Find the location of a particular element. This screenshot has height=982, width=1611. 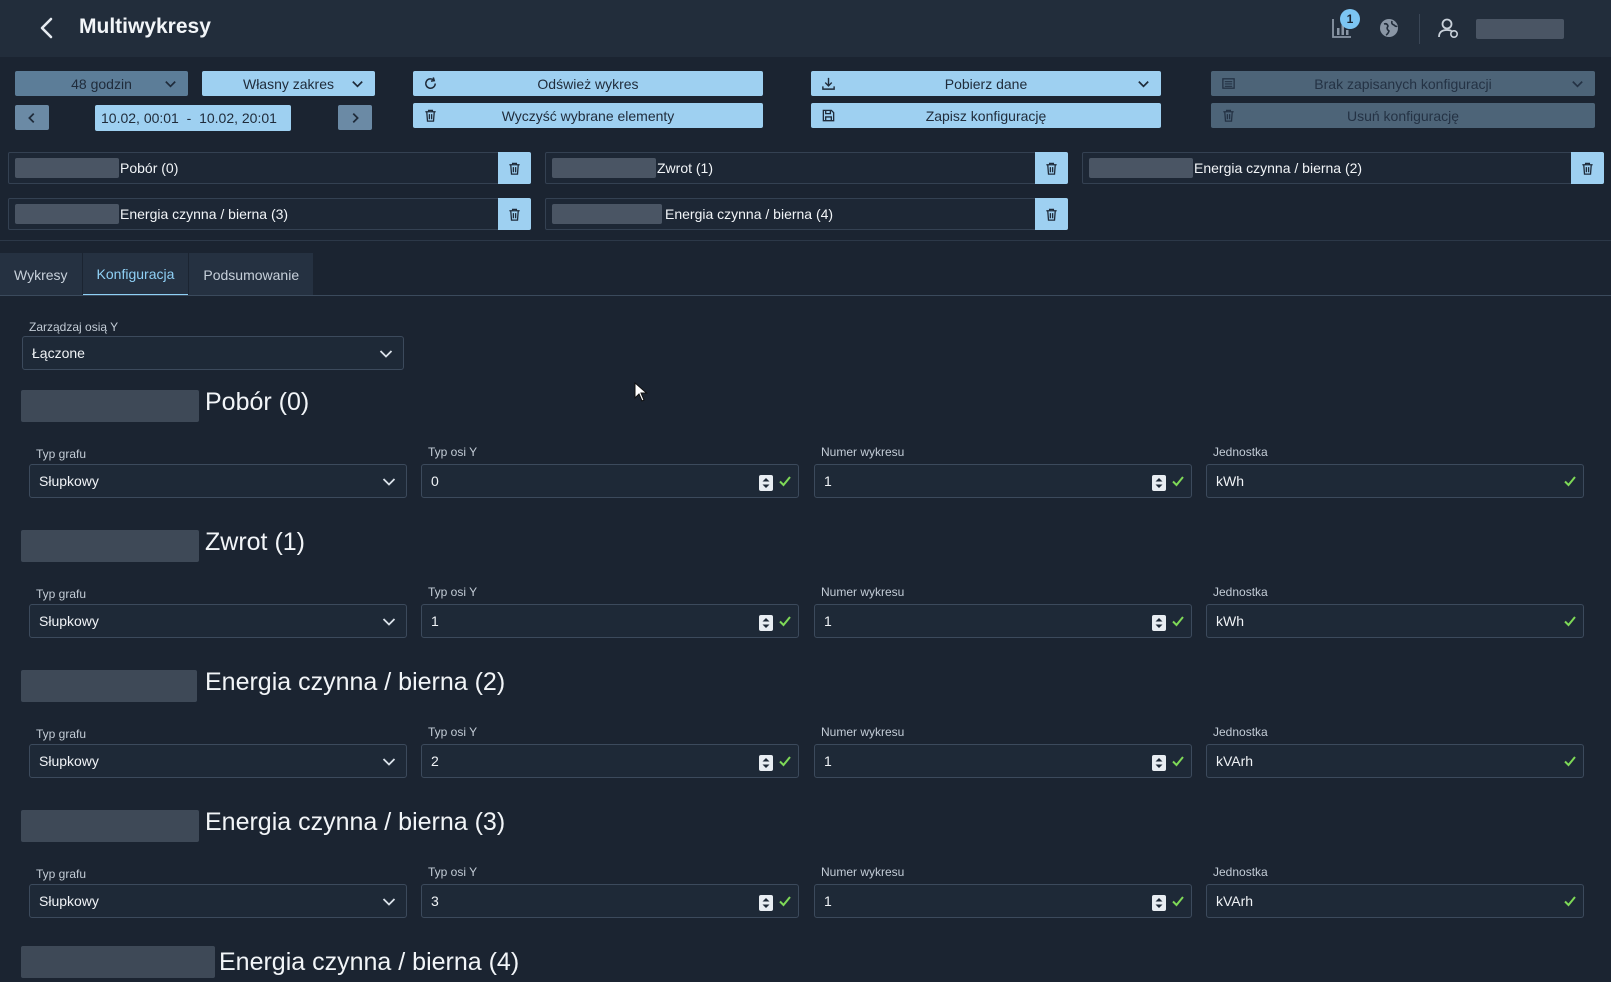

delete-config-label: Usuń konfigurację is located at coordinates (1403, 115).